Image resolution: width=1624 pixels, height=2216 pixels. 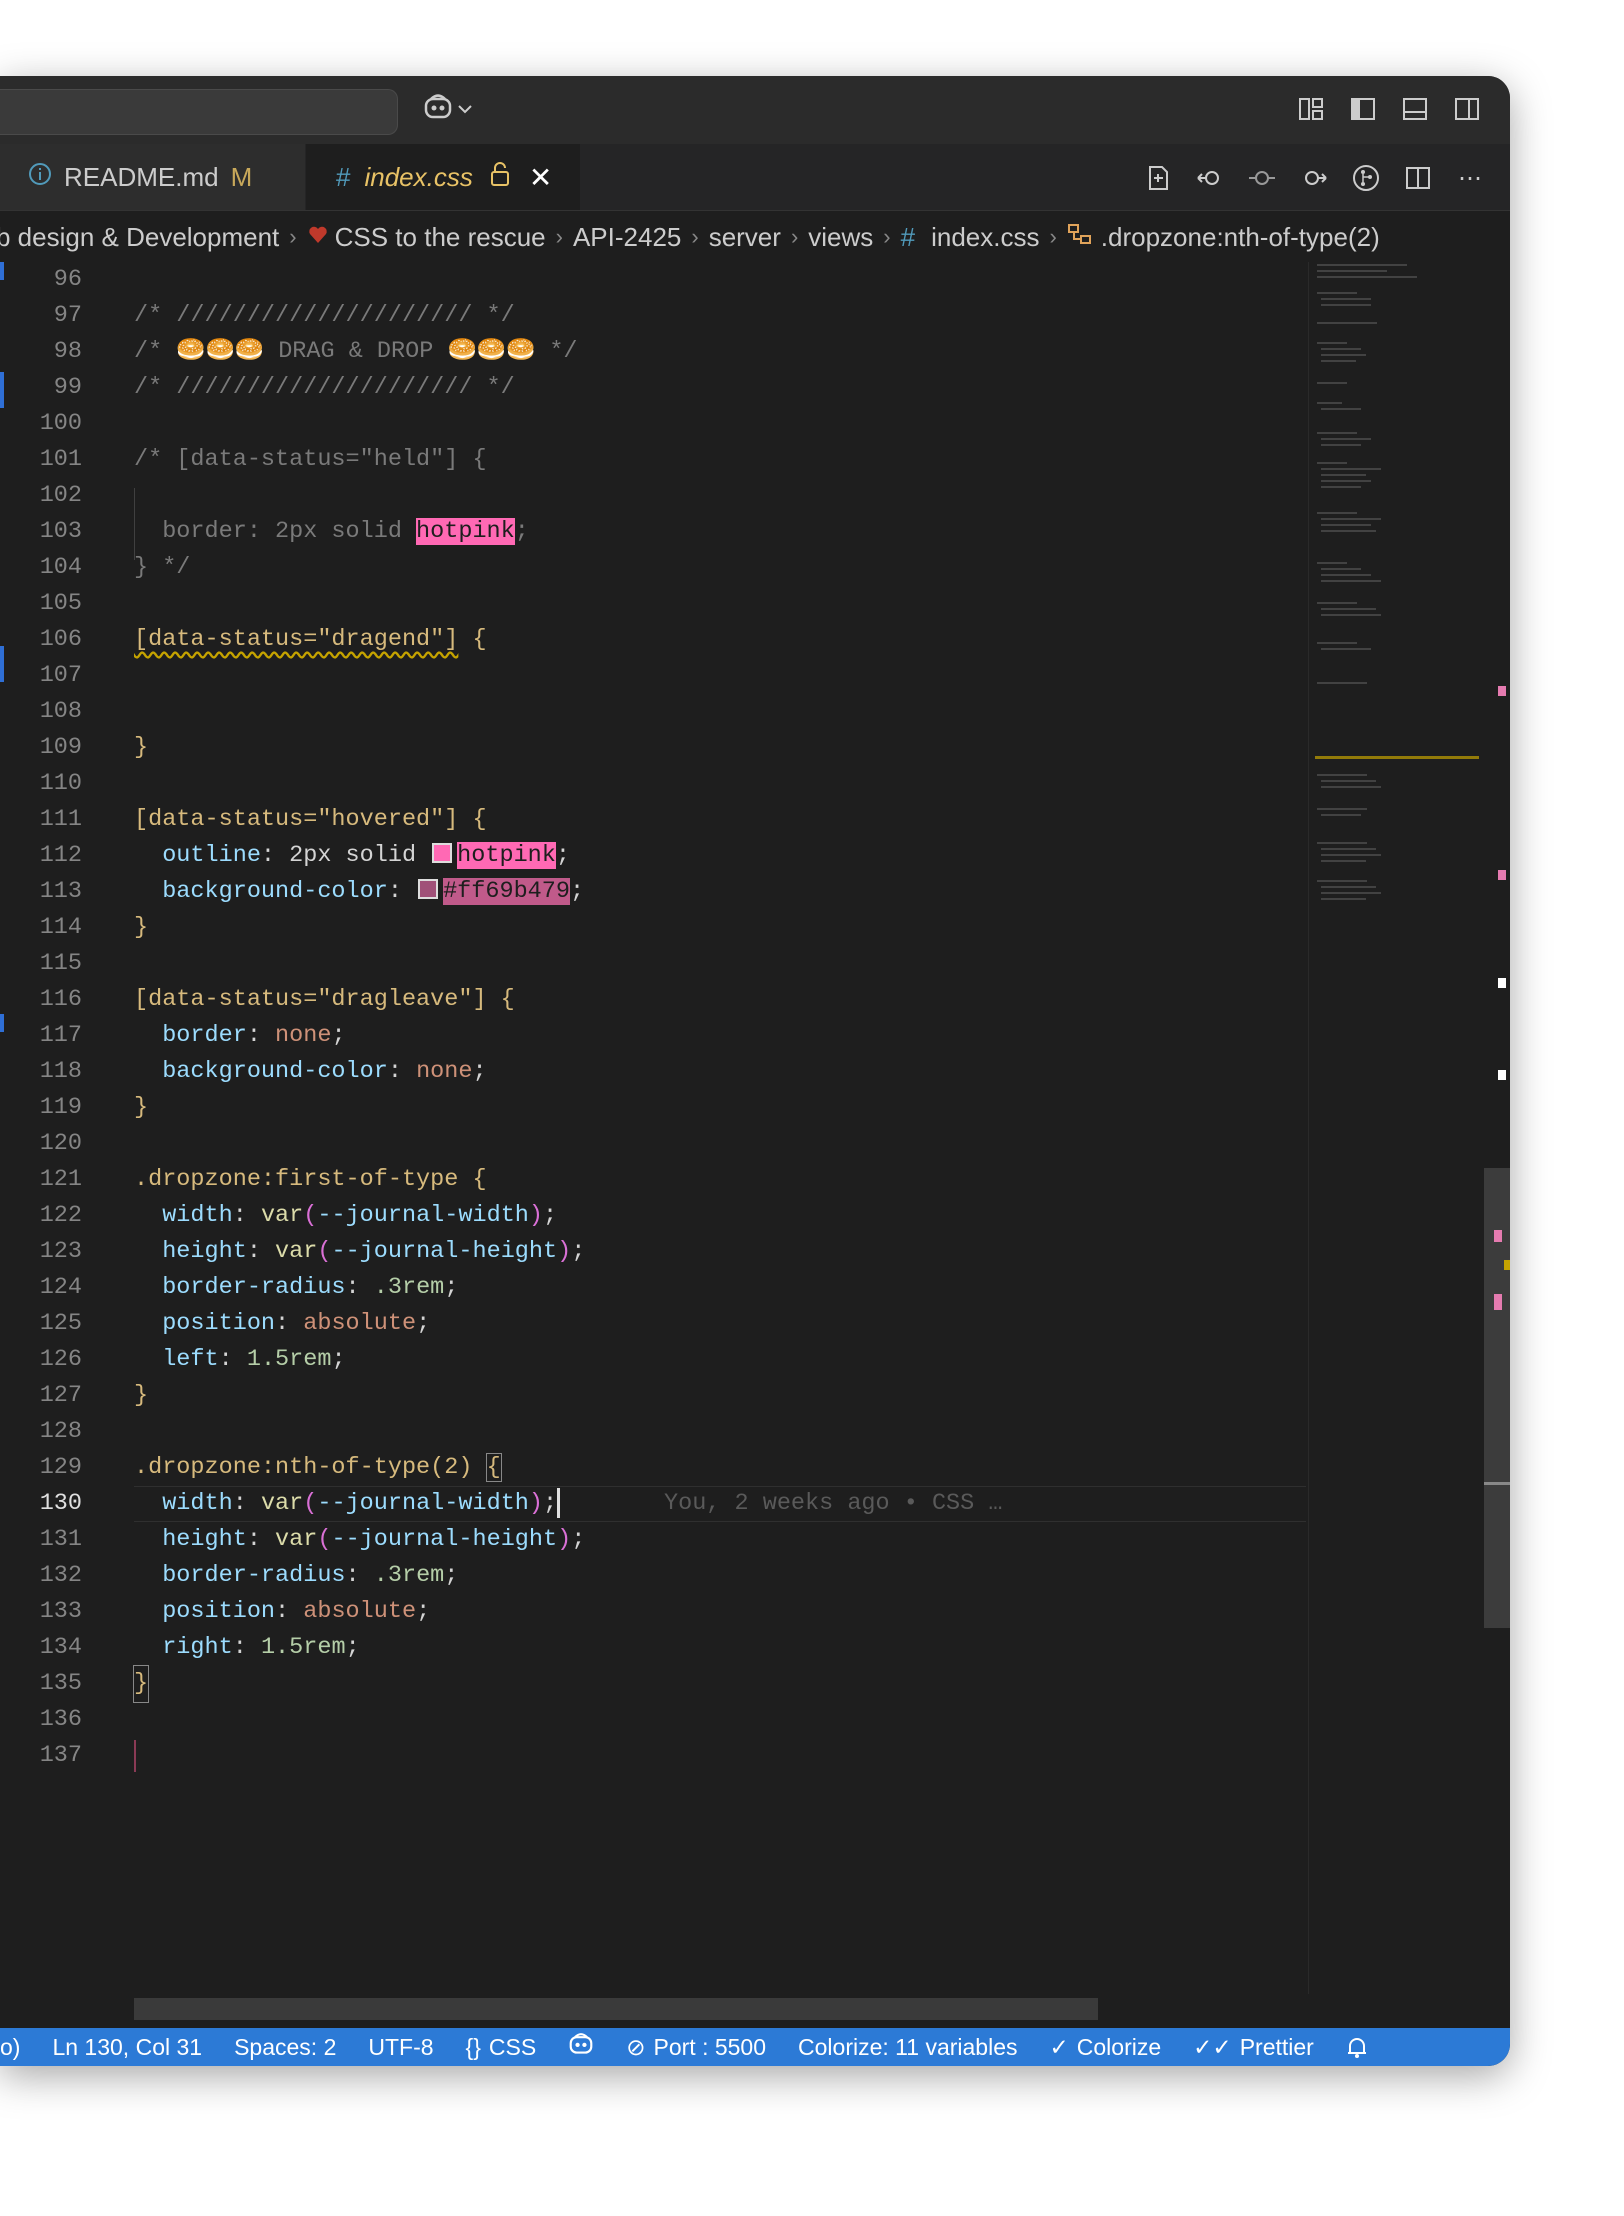 I want to click on code-line: 135}, so click(x=653, y=1684).